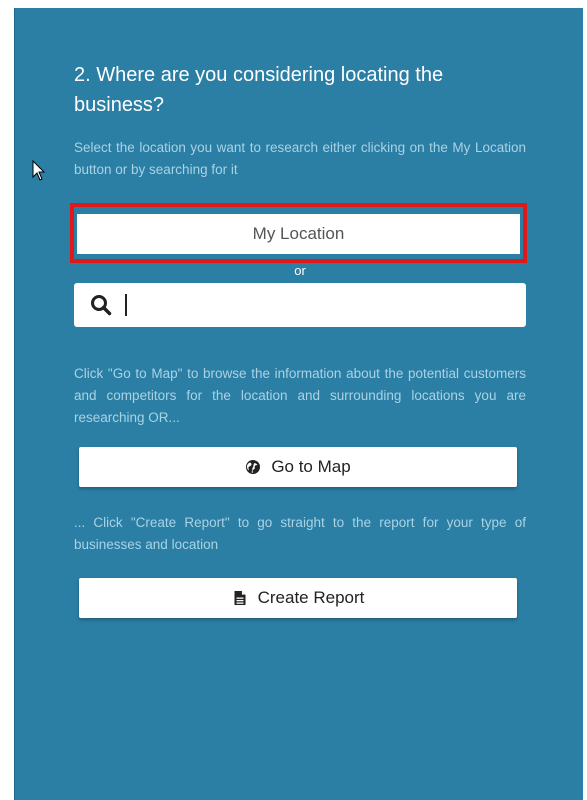  I want to click on globe-icon, so click(253, 467).